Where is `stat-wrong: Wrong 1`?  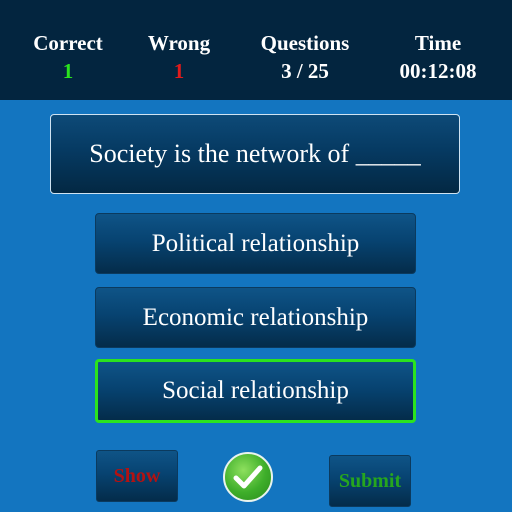
stat-wrong: Wrong 1 is located at coordinates (179, 58).